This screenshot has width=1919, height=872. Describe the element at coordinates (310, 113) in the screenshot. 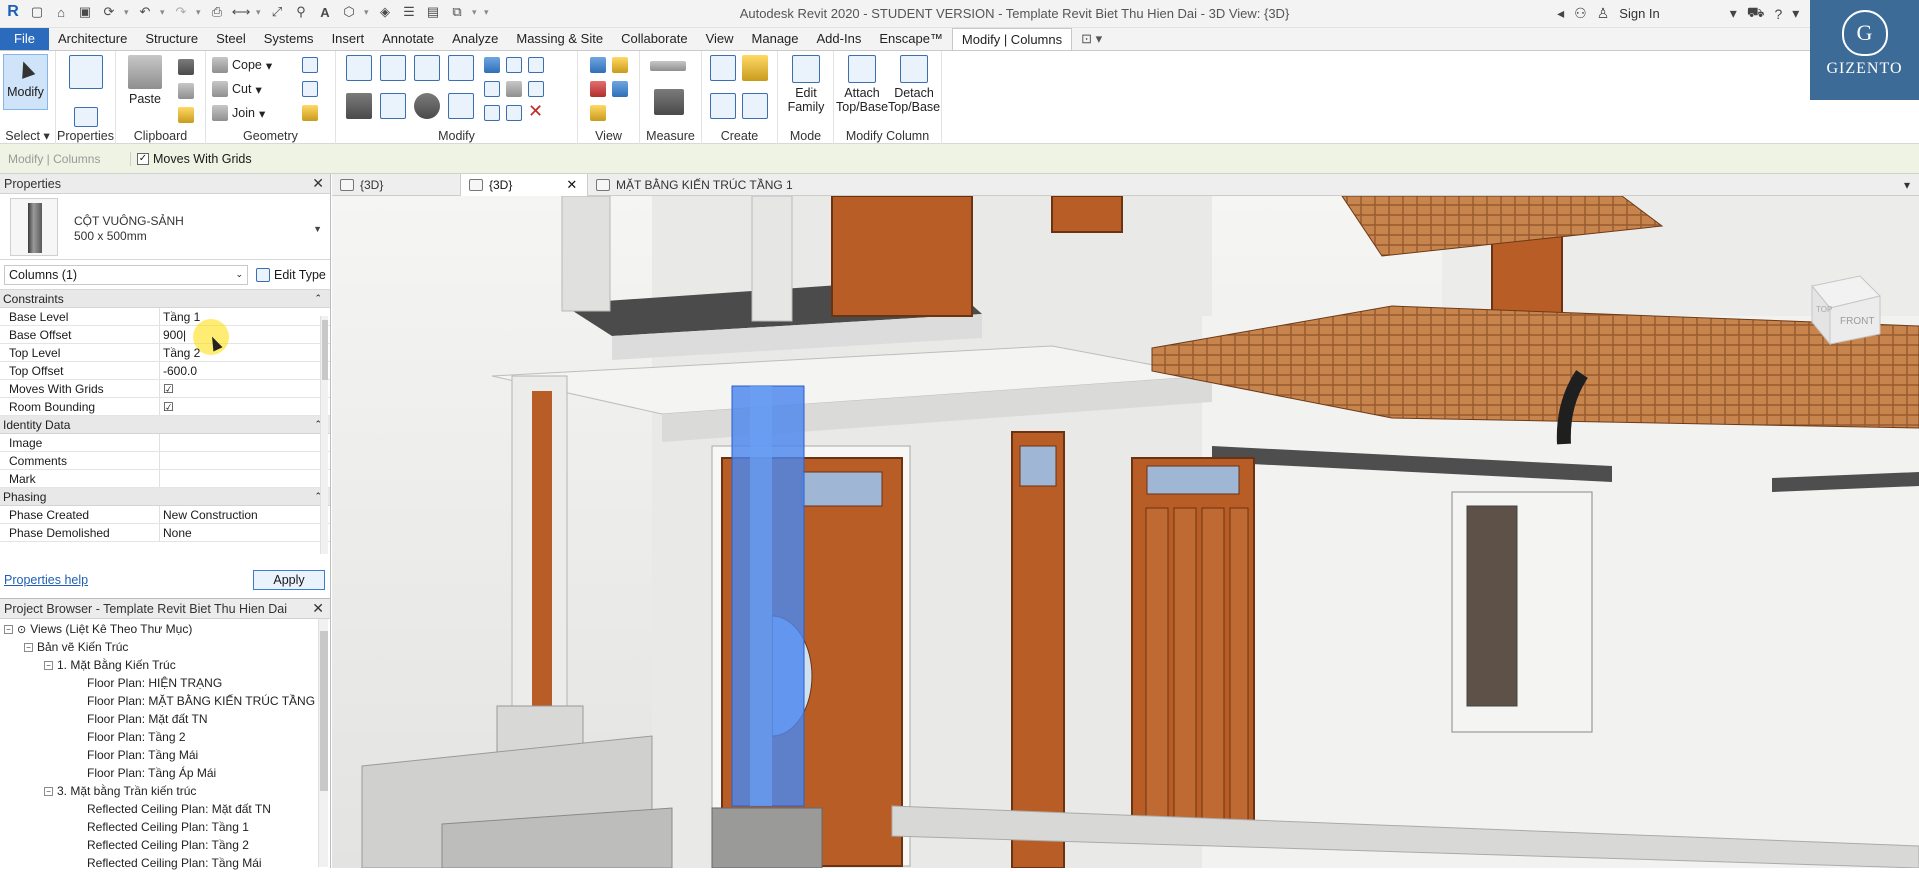

I see `paint-icon` at that location.